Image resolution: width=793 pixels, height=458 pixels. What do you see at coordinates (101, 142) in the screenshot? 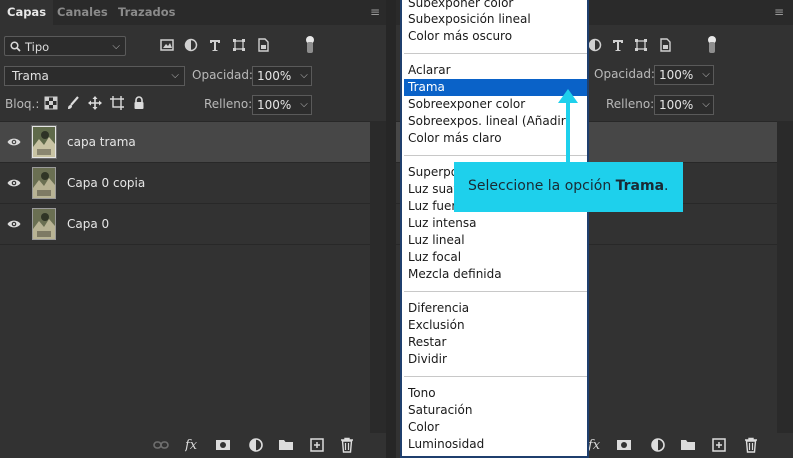
I see `layer-name: capa trama` at bounding box center [101, 142].